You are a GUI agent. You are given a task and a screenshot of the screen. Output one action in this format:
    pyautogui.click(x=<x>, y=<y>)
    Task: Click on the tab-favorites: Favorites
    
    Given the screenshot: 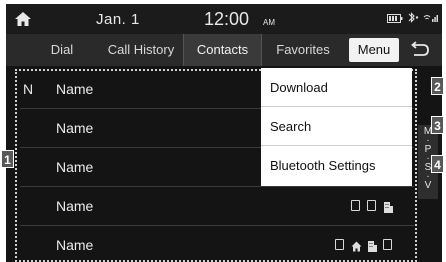 What is the action you would take?
    pyautogui.click(x=303, y=50)
    